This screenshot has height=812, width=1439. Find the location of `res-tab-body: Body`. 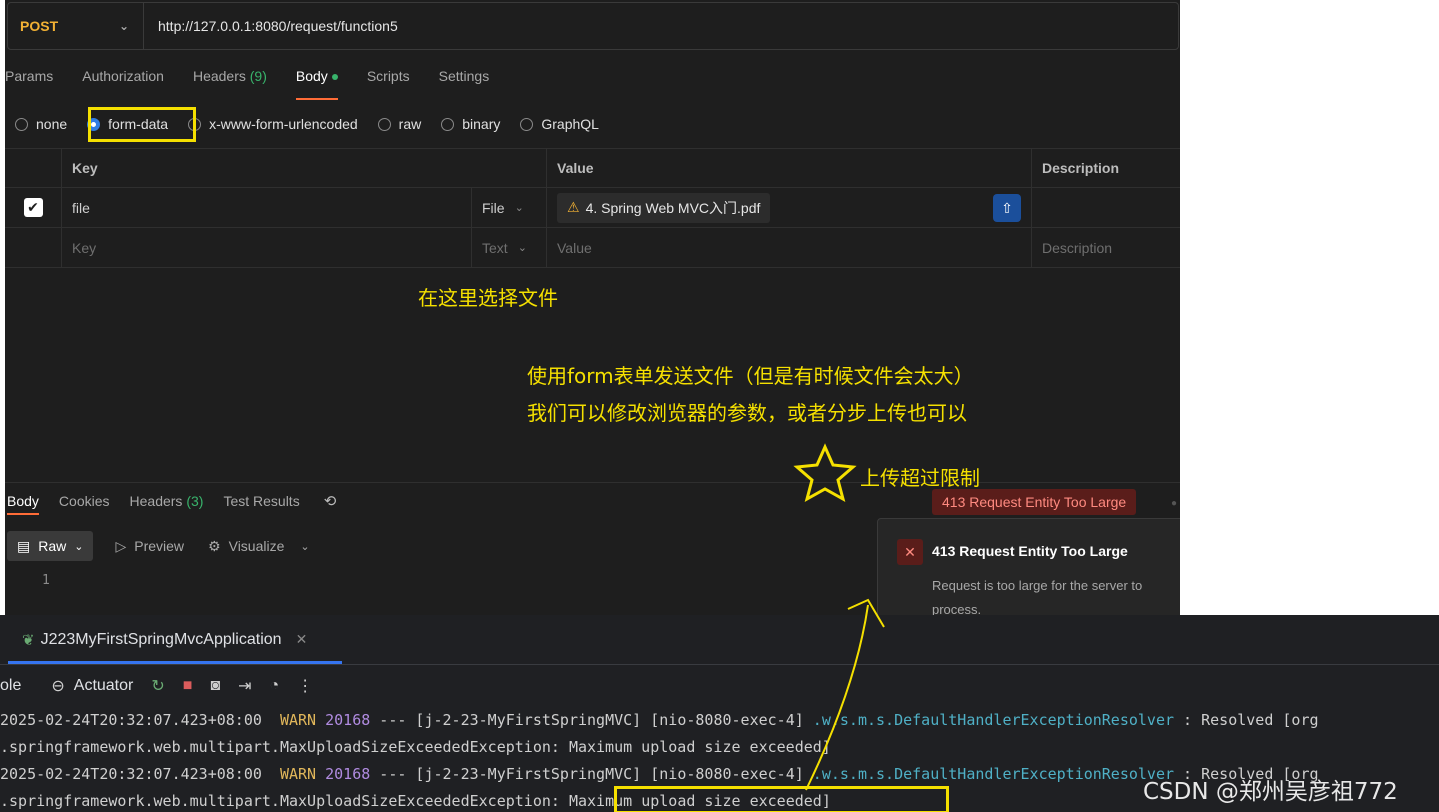

res-tab-body: Body is located at coordinates (23, 504).